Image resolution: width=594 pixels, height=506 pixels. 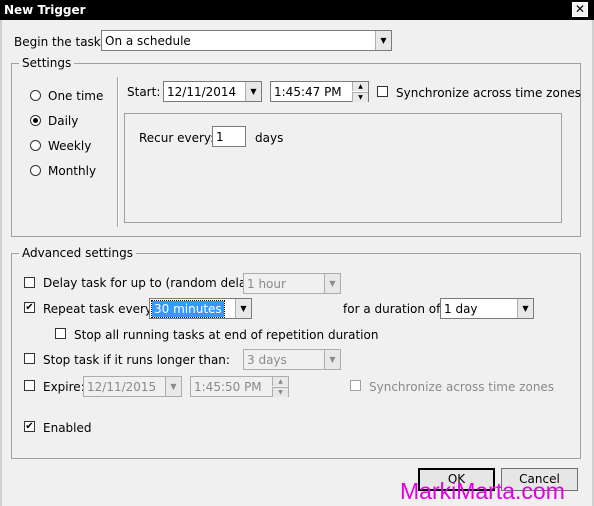 I want to click on radio-selected-dot, so click(x=35, y=120).